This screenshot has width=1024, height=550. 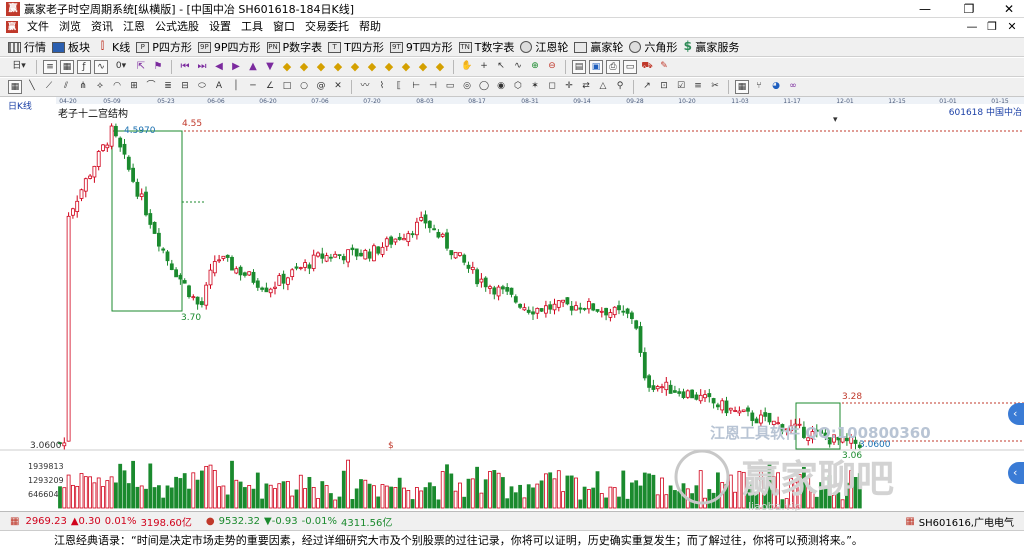 What do you see at coordinates (151, 87) in the screenshot?
I see `cycle-tool-icon: ⌒` at bounding box center [151, 87].